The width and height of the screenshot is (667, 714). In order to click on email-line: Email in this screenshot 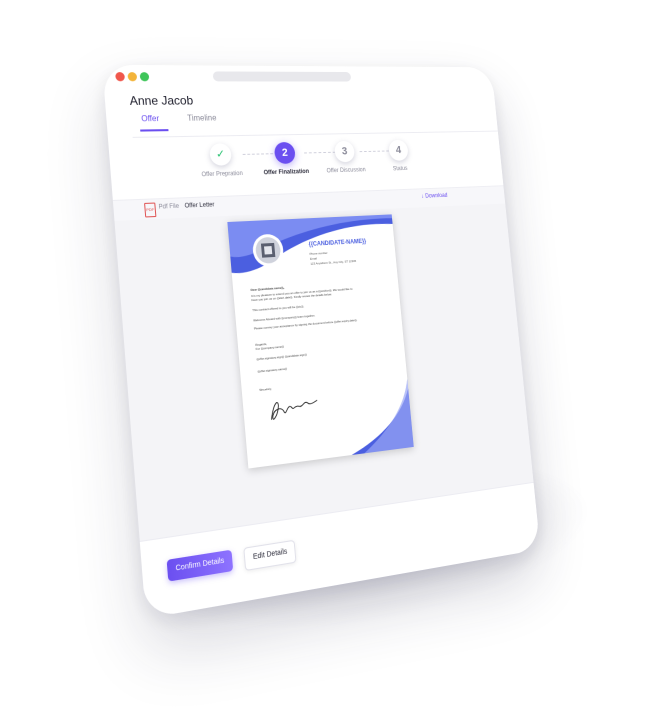, I will do `click(313, 258)`.